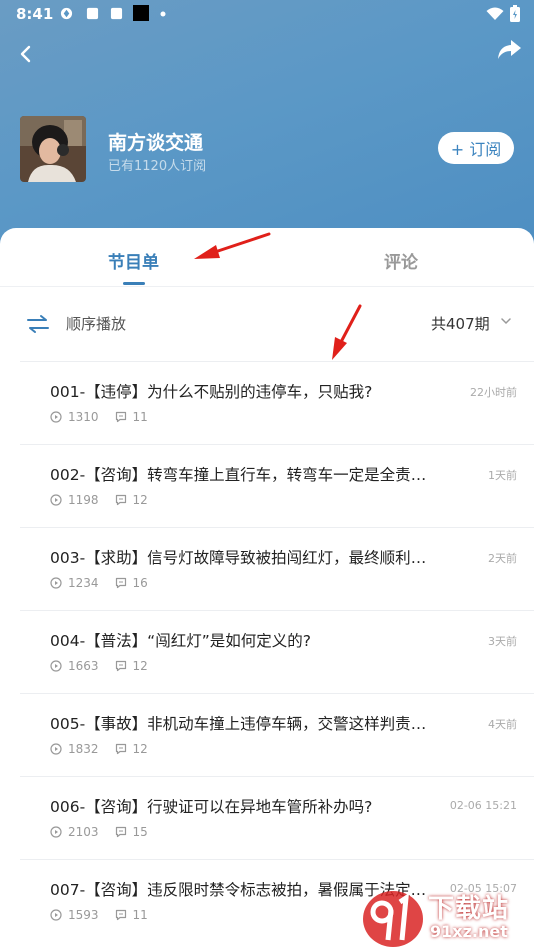  What do you see at coordinates (134, 283) in the screenshot?
I see `active-tab-indicator` at bounding box center [134, 283].